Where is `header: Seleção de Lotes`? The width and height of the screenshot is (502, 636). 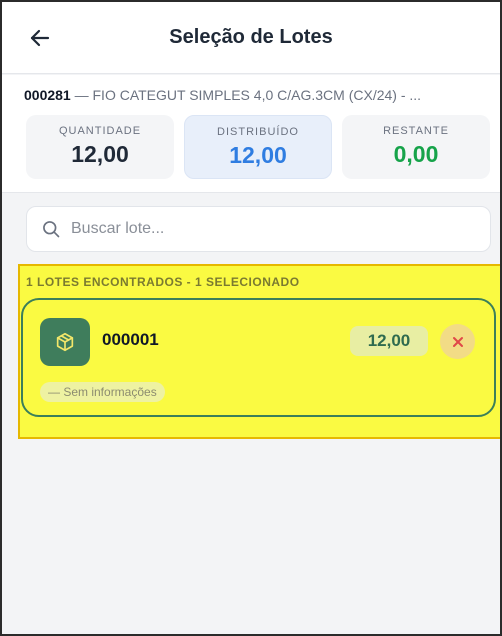 header: Seleção de Lotes is located at coordinates (251, 38).